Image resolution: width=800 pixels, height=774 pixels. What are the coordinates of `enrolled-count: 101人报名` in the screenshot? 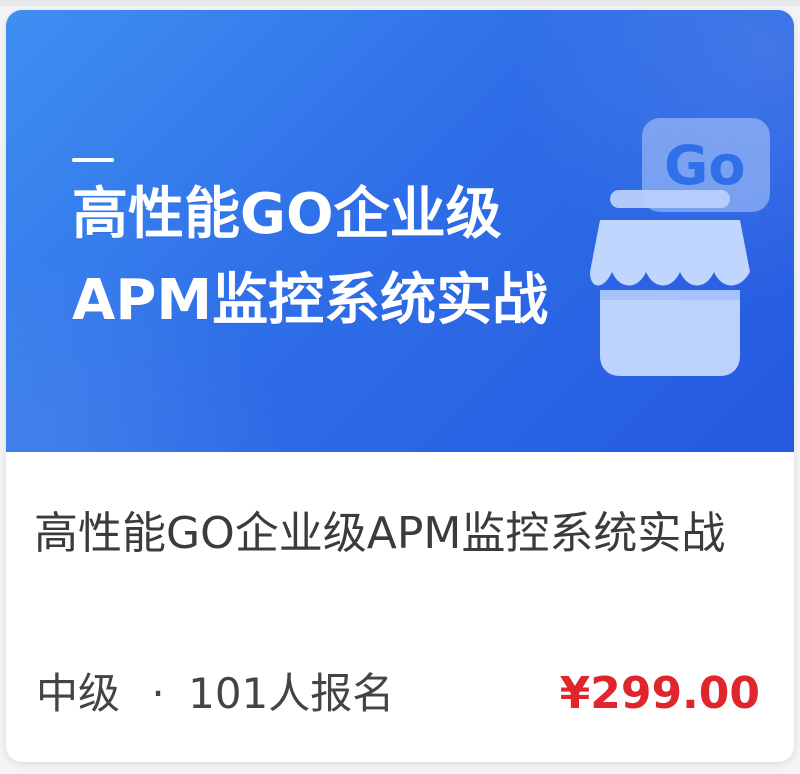 It's located at (291, 693).